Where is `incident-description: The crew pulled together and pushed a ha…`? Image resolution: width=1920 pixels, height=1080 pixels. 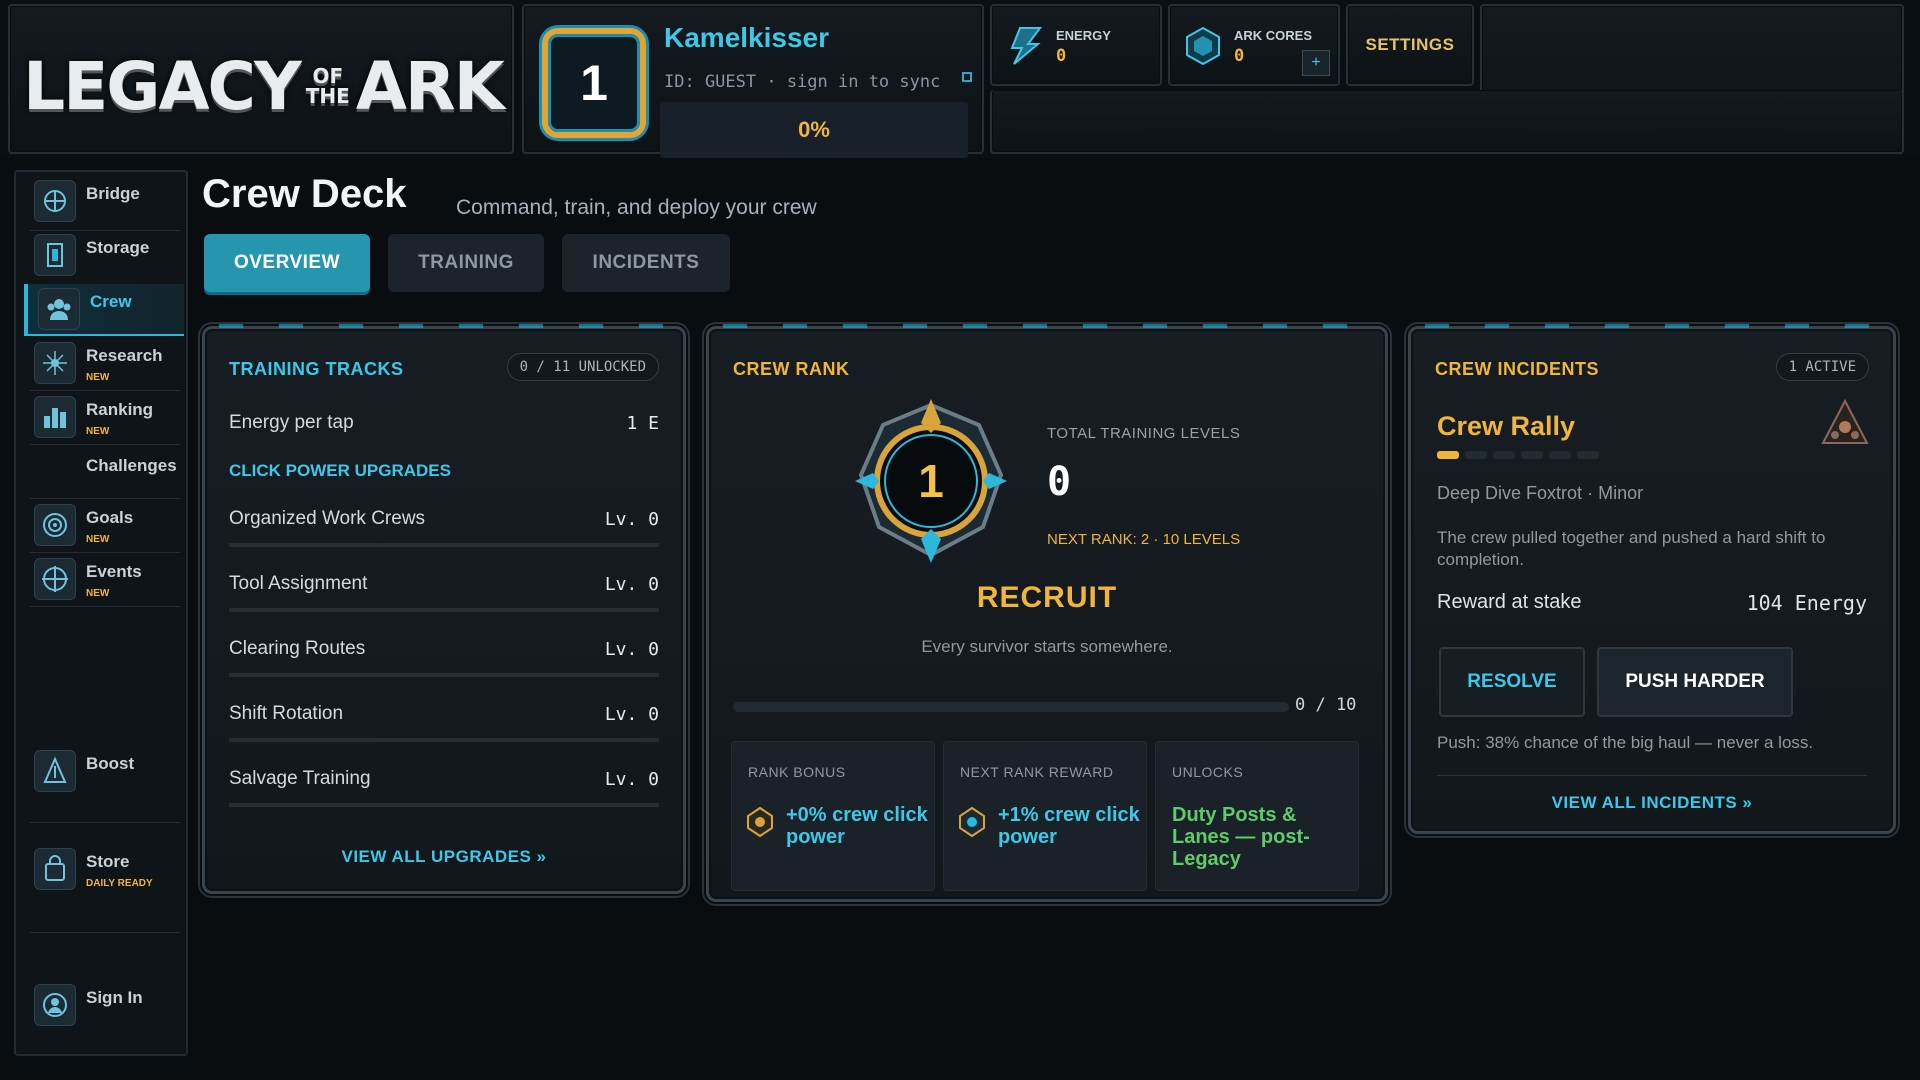 incident-description: The crew pulled together and pushed a ha… is located at coordinates (1631, 548).